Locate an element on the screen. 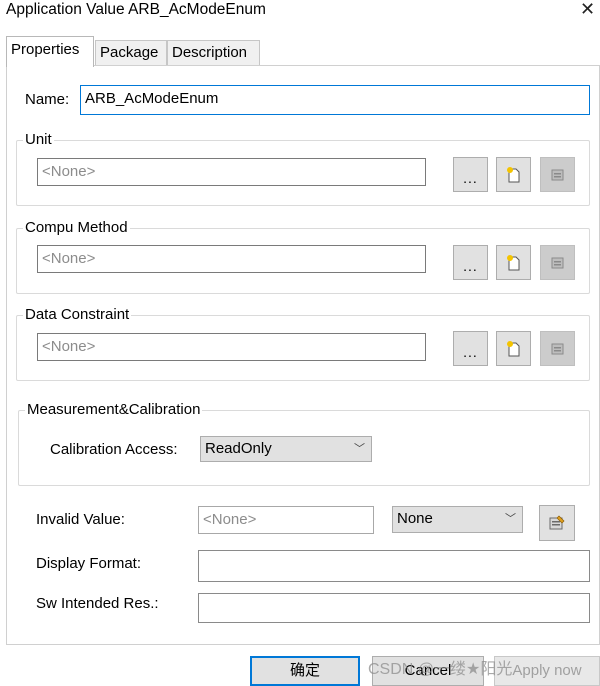  data-constraint-legend: Data Constraint is located at coordinates (77, 314).